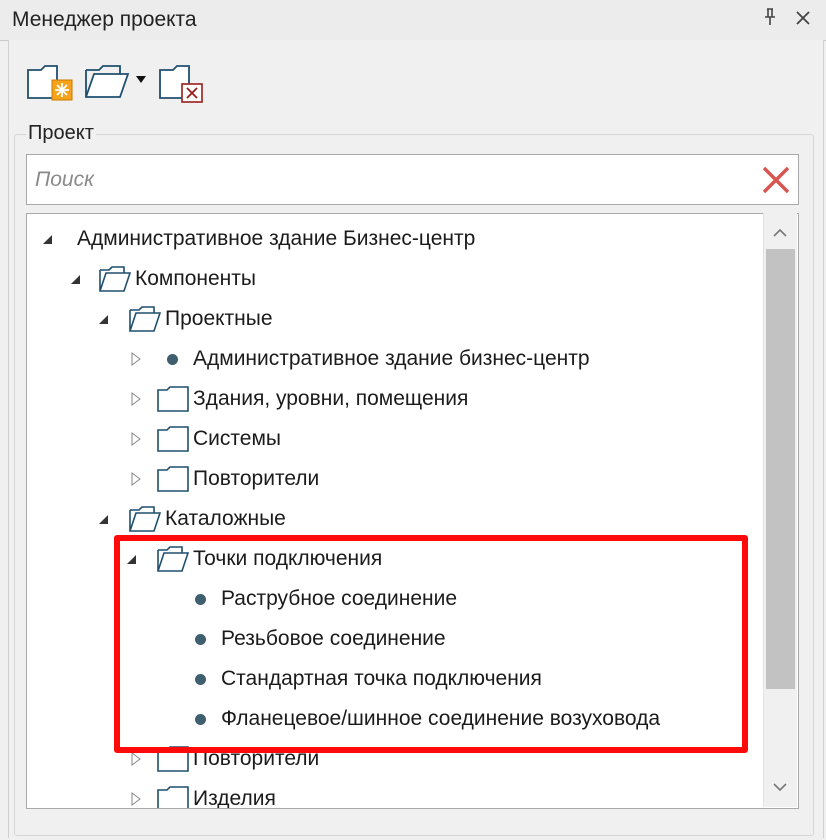 The image size is (826, 840). What do you see at coordinates (397, 319) in the screenshot?
I see `tree-node-design: Проектные` at bounding box center [397, 319].